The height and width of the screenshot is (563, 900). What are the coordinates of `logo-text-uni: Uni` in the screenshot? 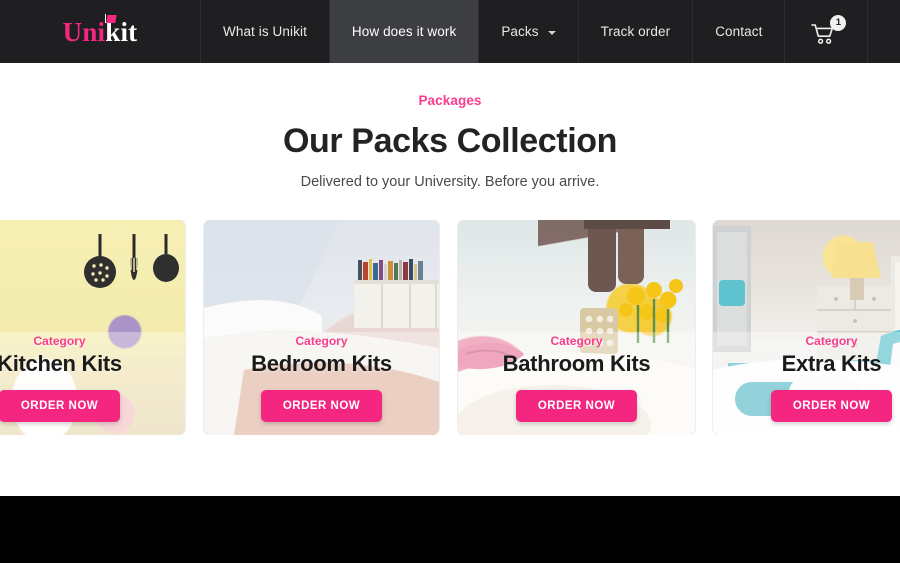 It's located at (84, 32).